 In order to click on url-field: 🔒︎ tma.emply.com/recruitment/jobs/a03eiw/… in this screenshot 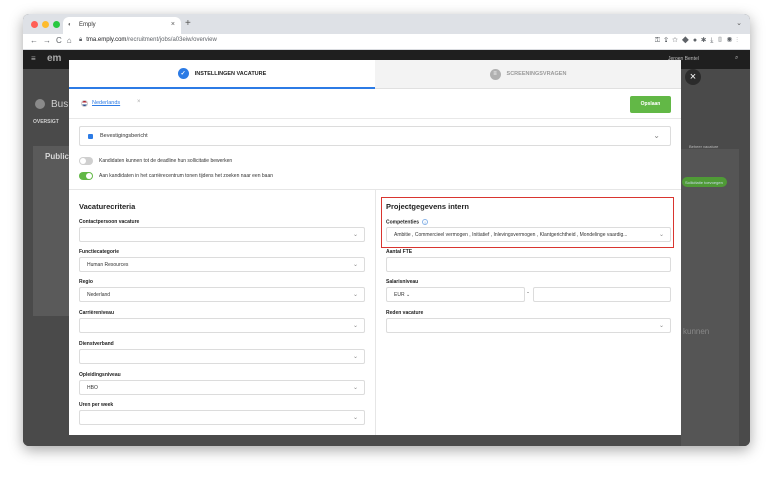, I will do `click(148, 40)`.